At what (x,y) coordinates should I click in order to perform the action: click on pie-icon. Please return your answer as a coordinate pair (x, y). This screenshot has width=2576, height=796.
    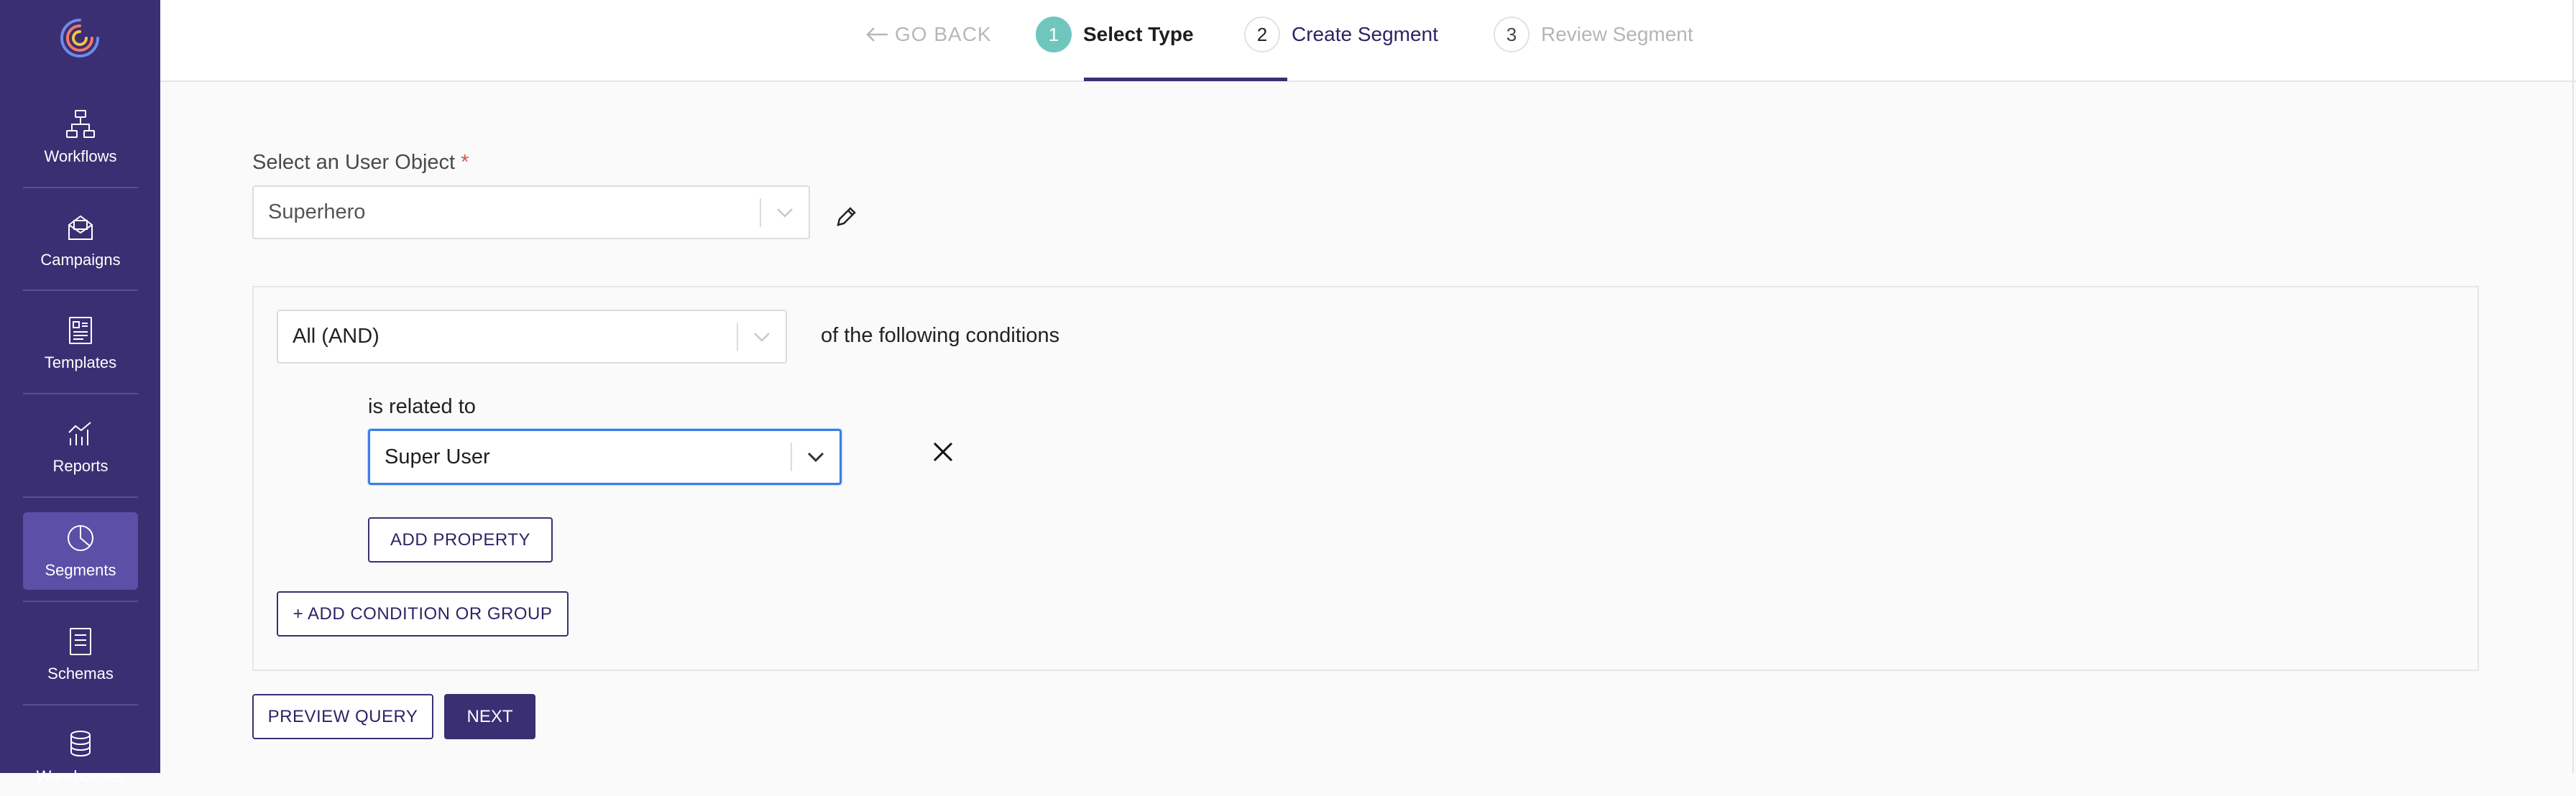
    Looking at the image, I should click on (80, 538).